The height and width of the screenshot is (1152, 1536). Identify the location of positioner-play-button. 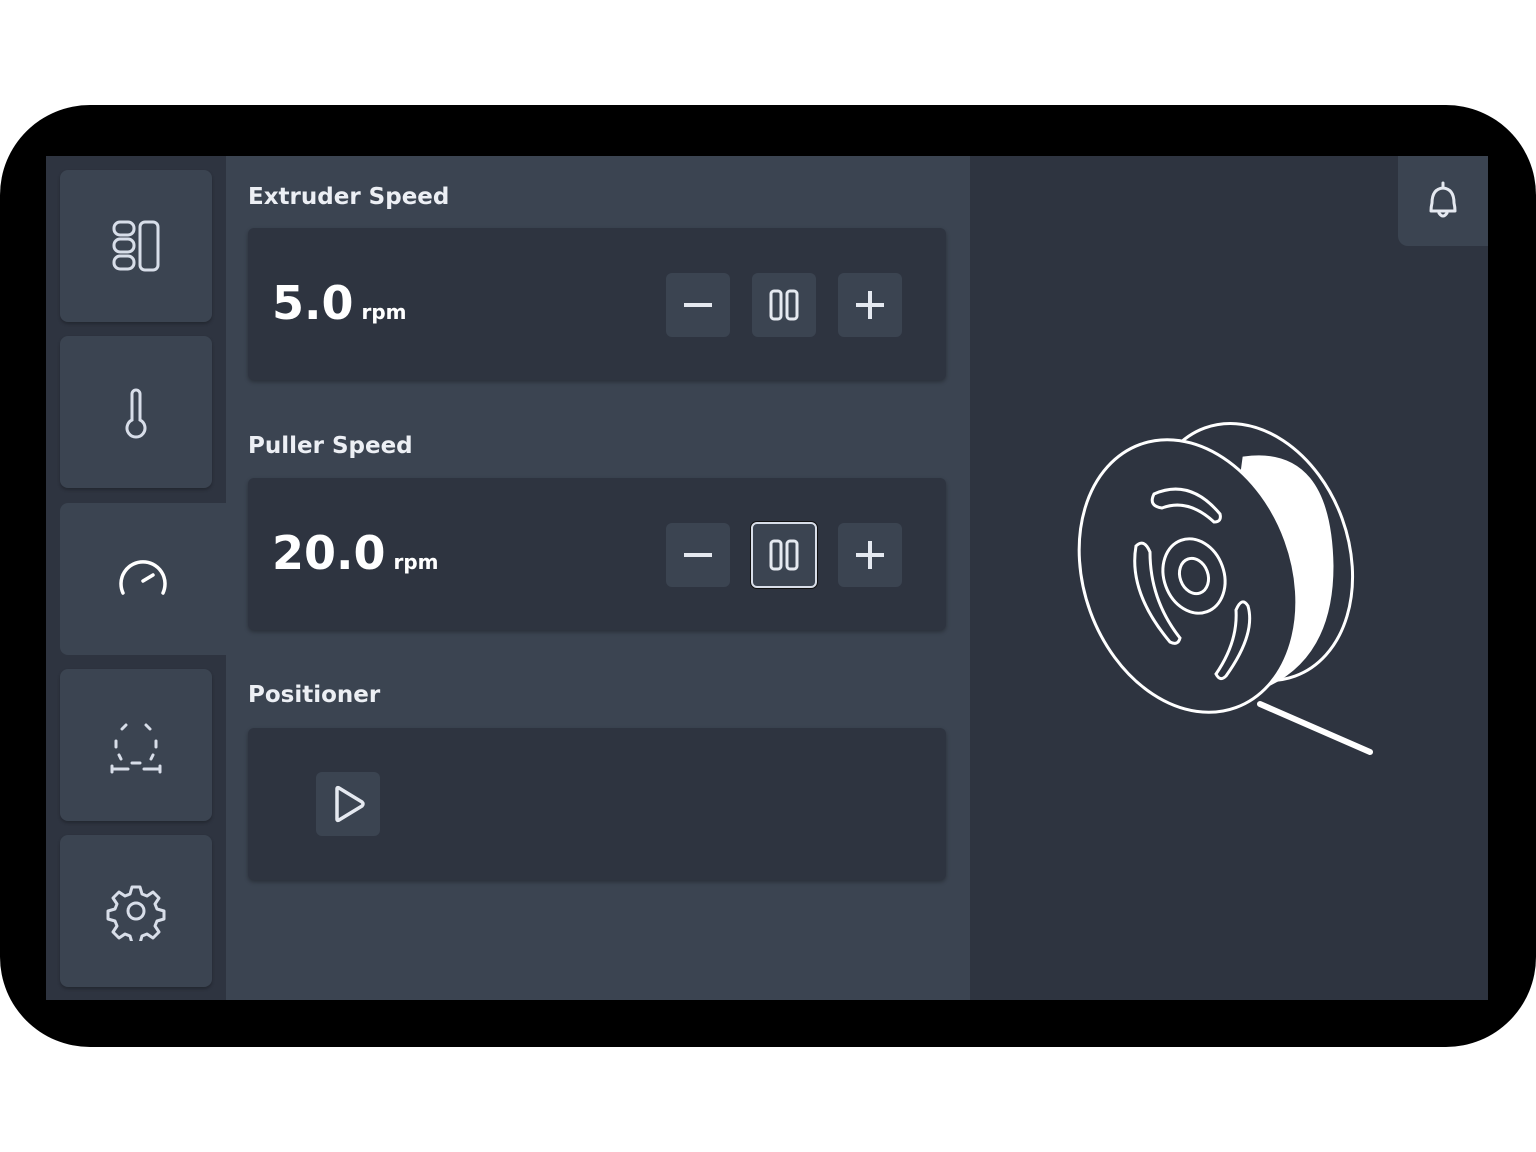
(348, 804).